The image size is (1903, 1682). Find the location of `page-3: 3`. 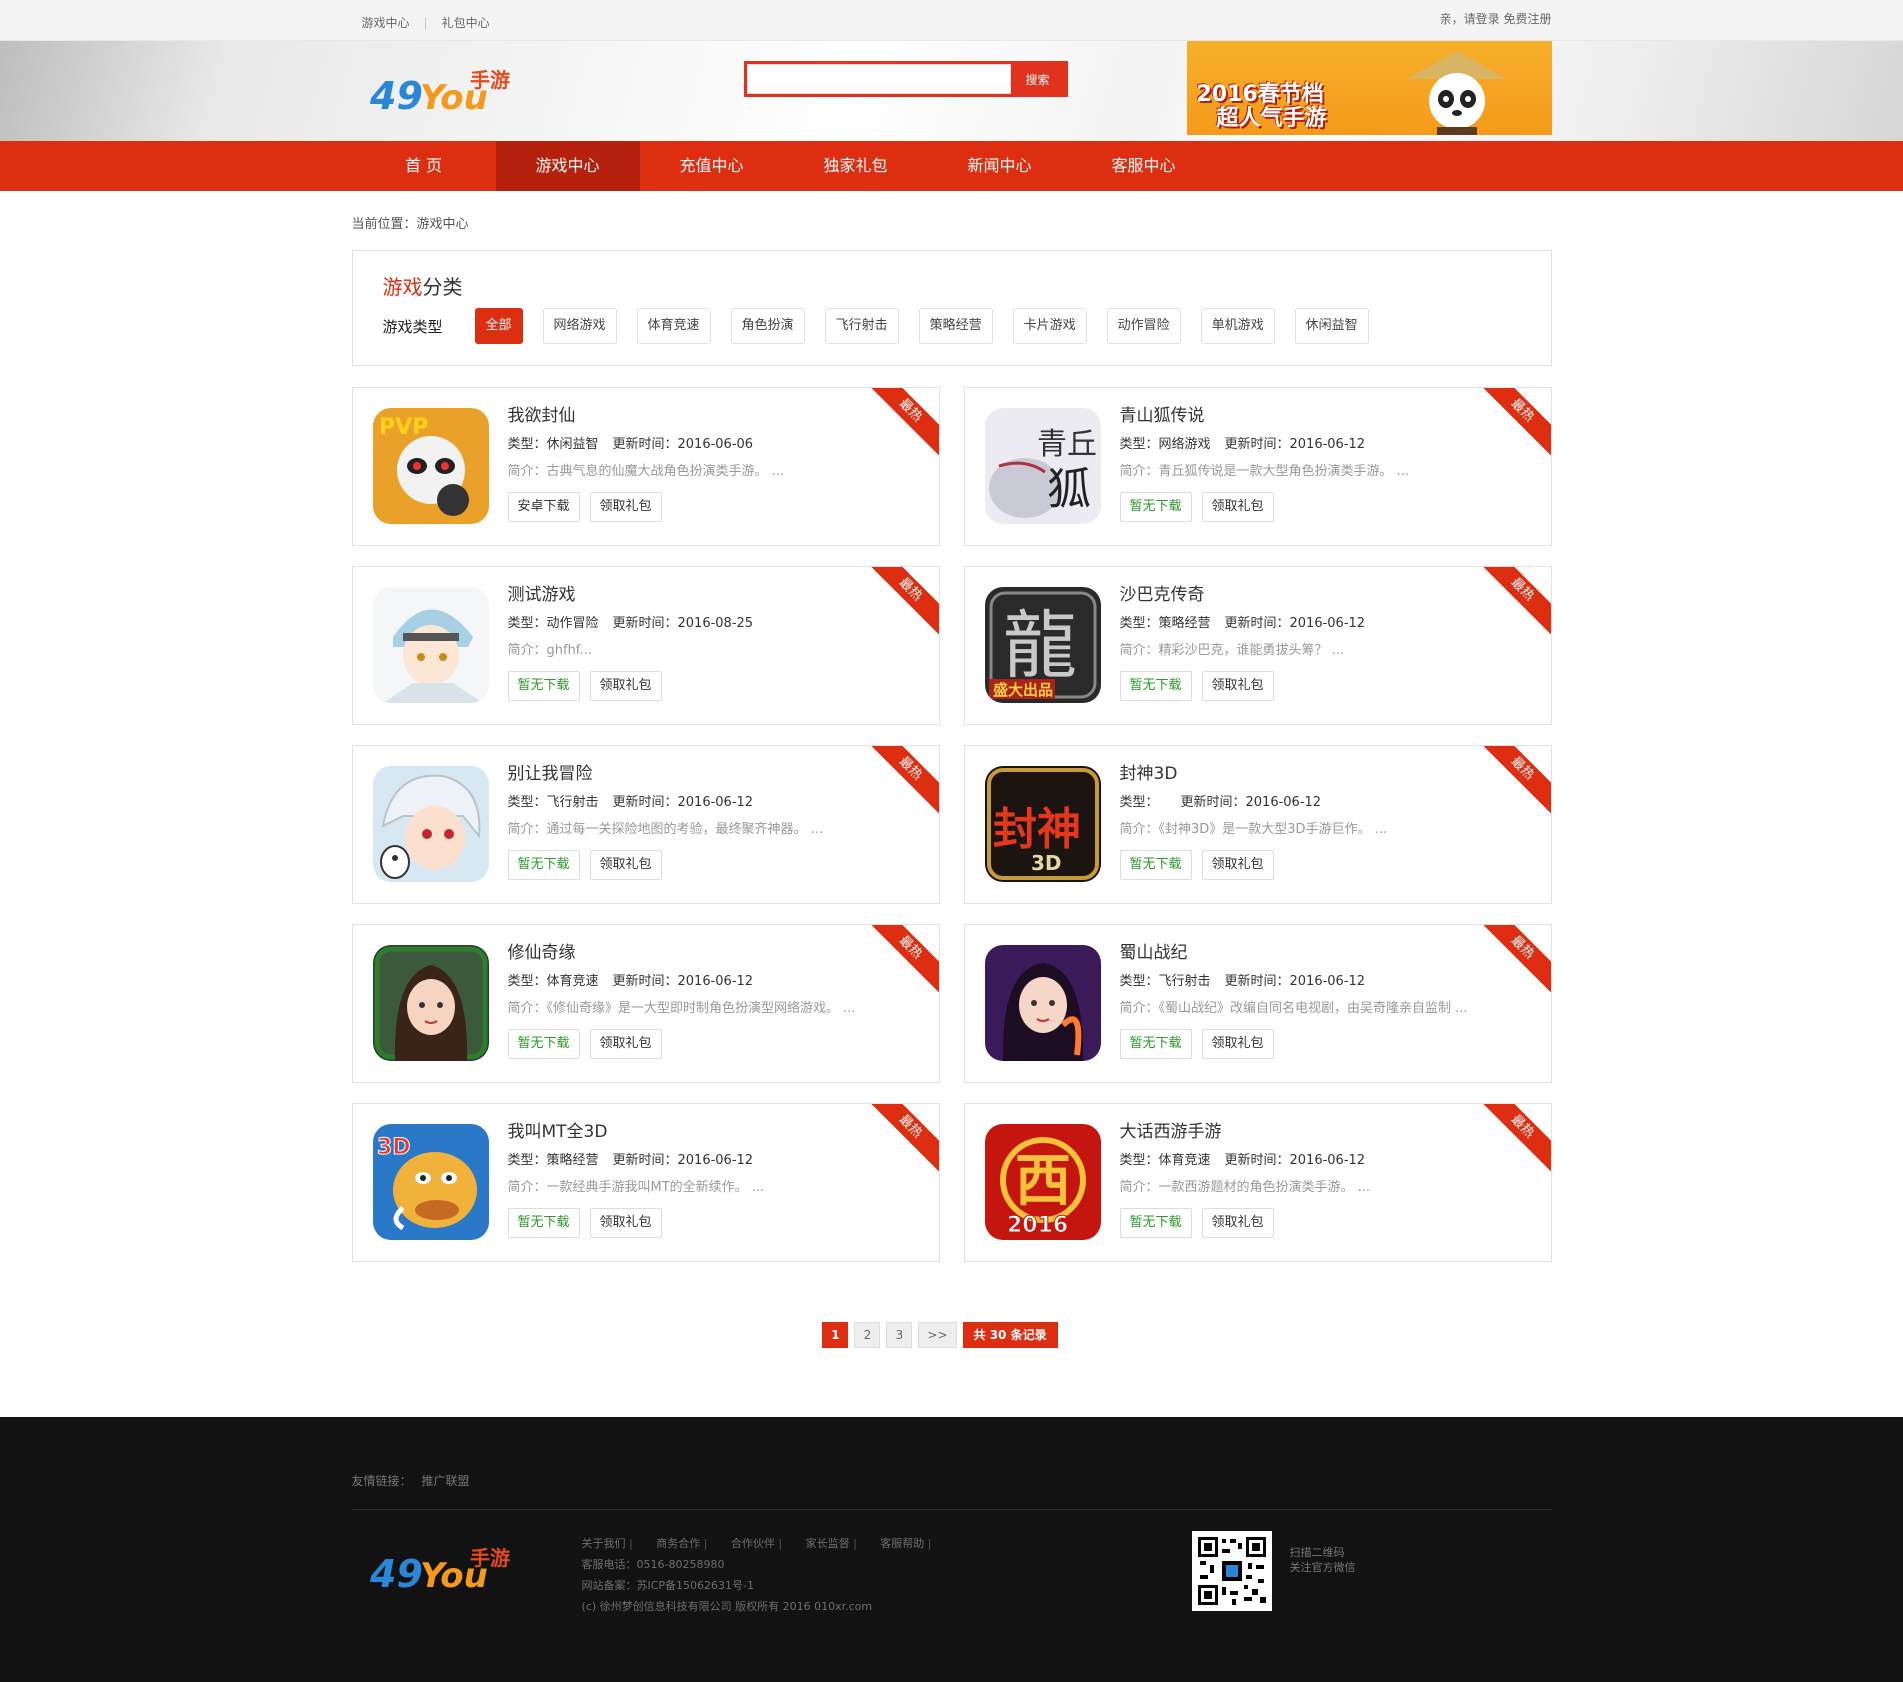

page-3: 3 is located at coordinates (899, 1335).